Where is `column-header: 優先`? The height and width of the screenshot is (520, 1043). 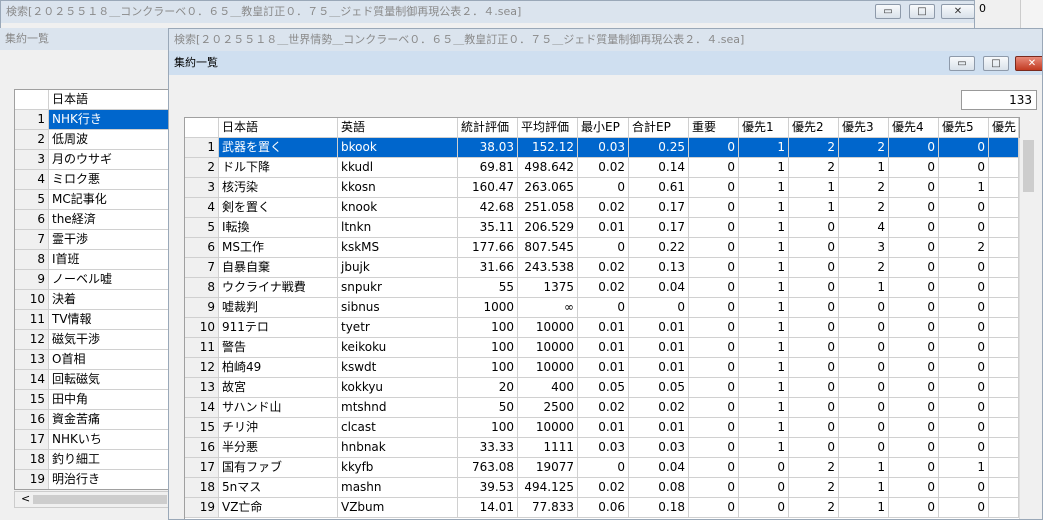 column-header: 優先 is located at coordinates (1004, 128).